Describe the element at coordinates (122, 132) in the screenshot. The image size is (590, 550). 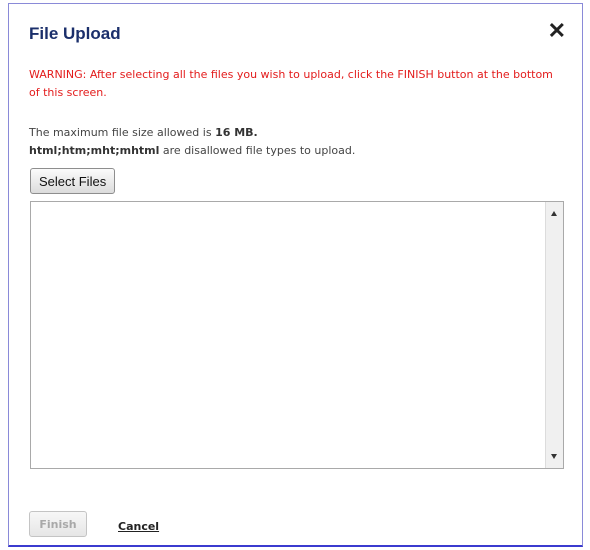
I see `max-size-text: The maximum file size allowed is` at that location.